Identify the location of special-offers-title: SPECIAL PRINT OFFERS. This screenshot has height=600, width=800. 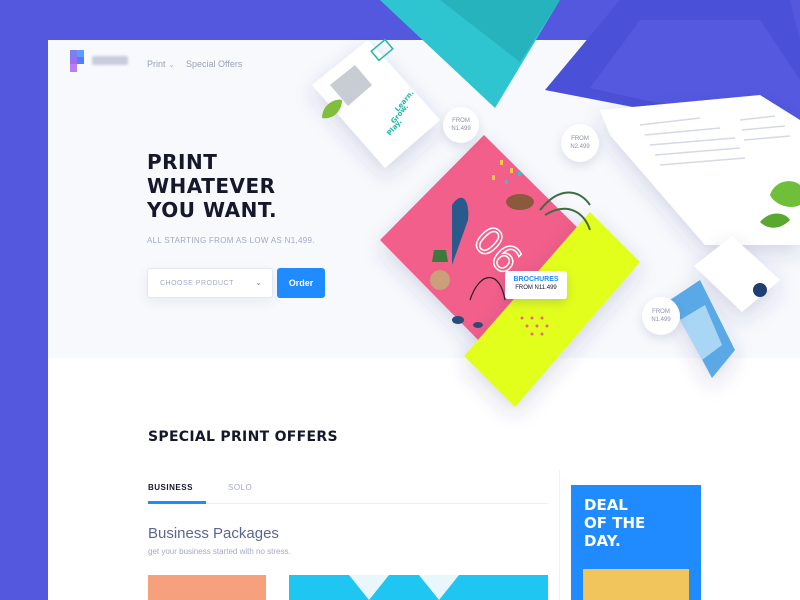
(243, 437).